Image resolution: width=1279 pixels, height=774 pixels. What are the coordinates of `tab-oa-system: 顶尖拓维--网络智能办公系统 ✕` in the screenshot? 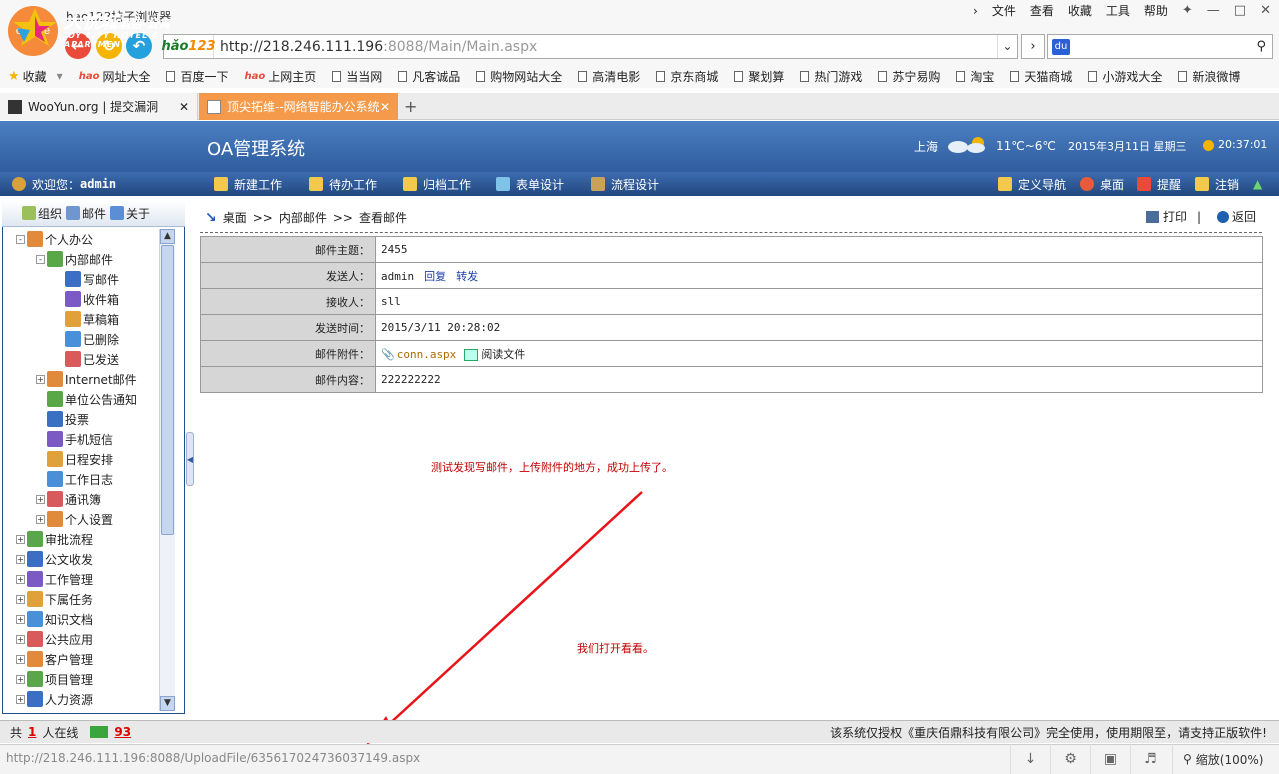 It's located at (298, 106).